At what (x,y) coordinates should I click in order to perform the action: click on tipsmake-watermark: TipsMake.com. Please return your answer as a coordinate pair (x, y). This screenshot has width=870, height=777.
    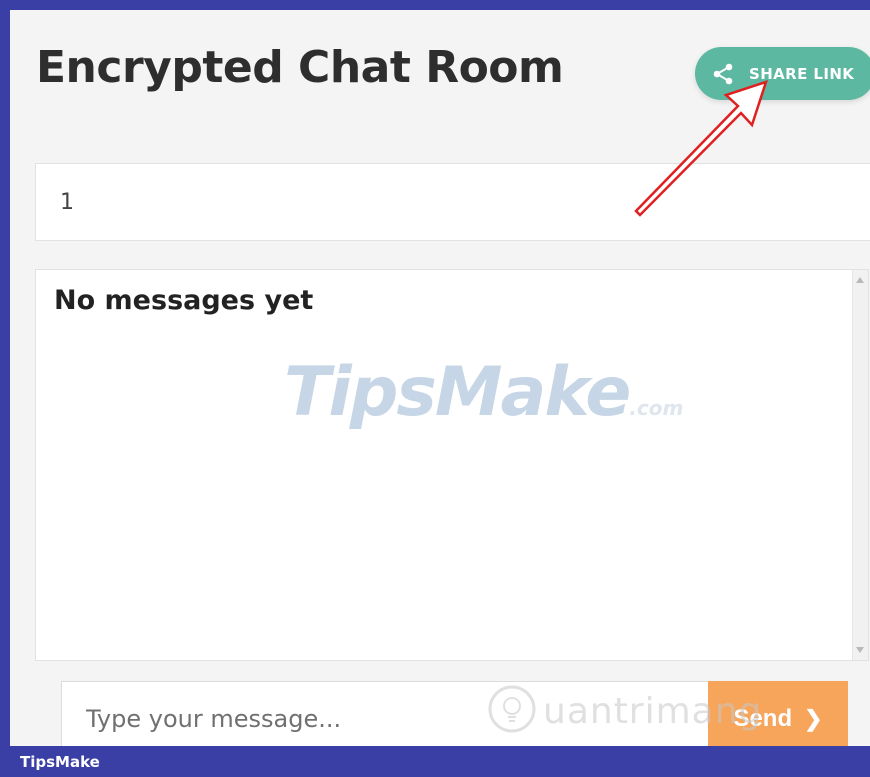
    Looking at the image, I should click on (483, 392).